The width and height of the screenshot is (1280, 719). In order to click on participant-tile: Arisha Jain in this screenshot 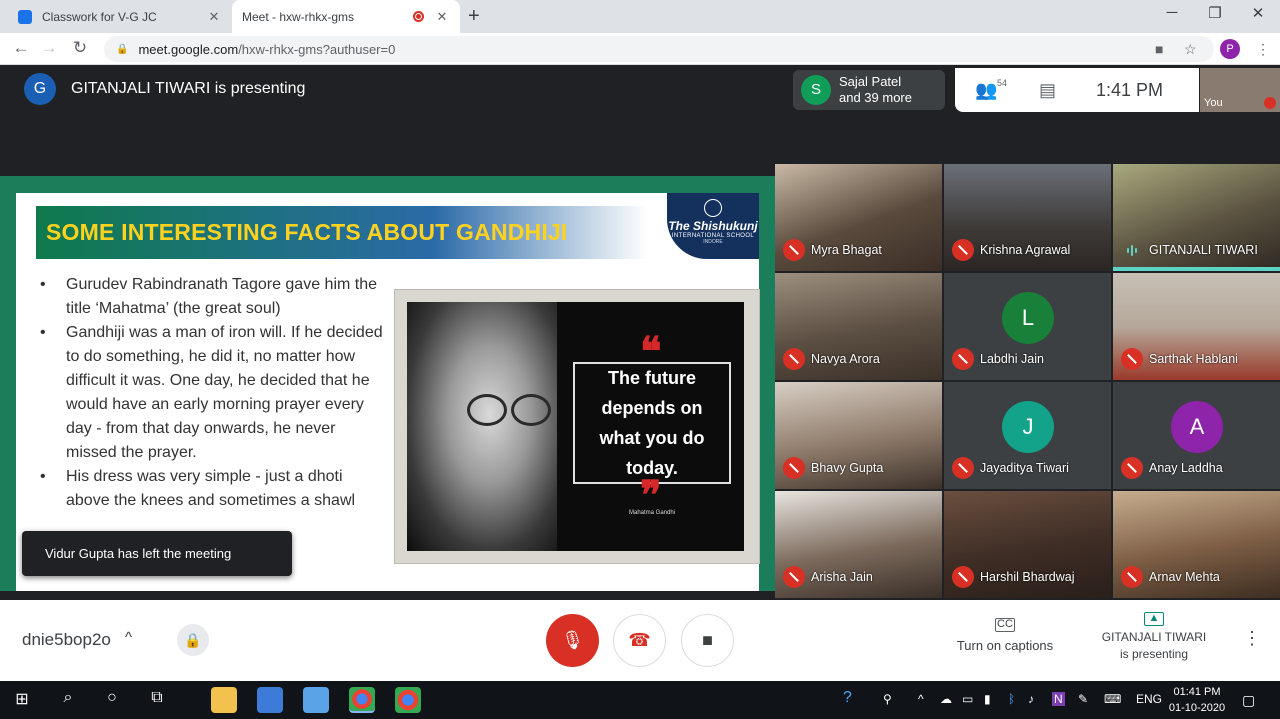, I will do `click(858, 544)`.